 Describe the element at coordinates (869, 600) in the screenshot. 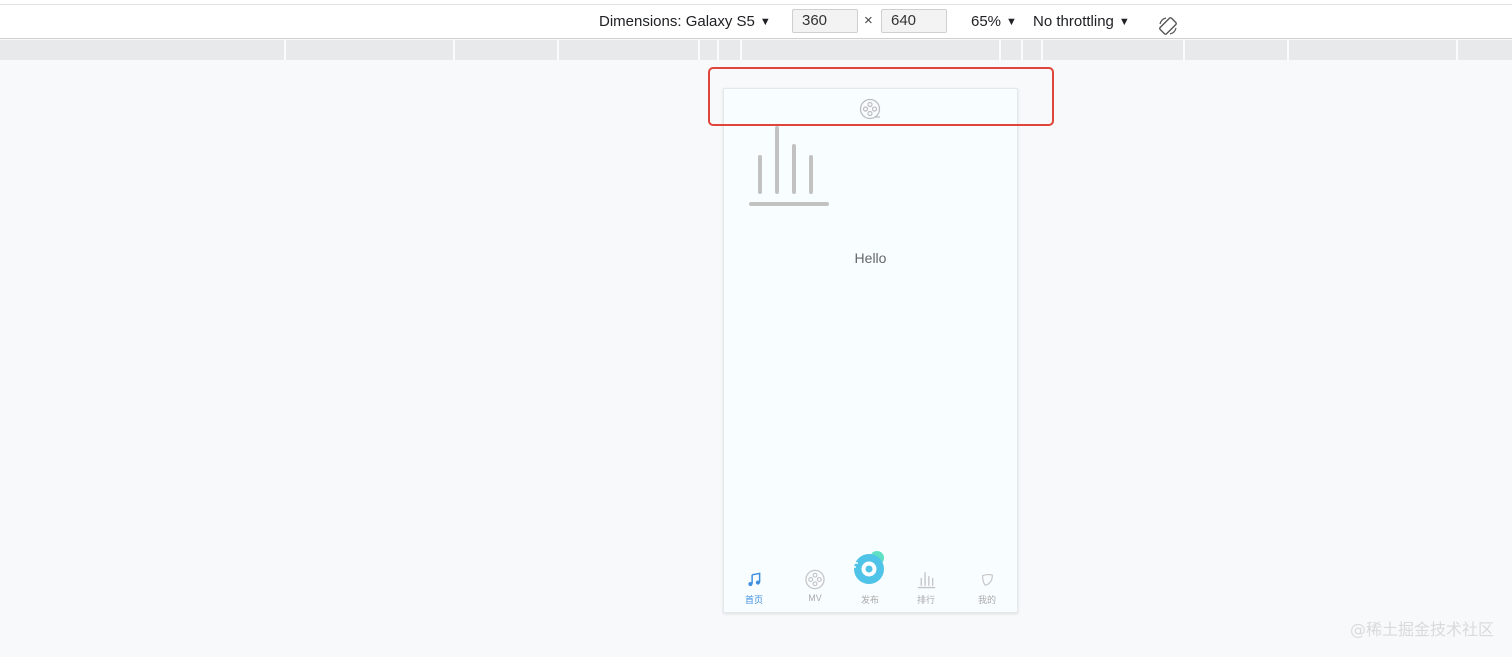

I see `tab-publish-label: 发布` at that location.